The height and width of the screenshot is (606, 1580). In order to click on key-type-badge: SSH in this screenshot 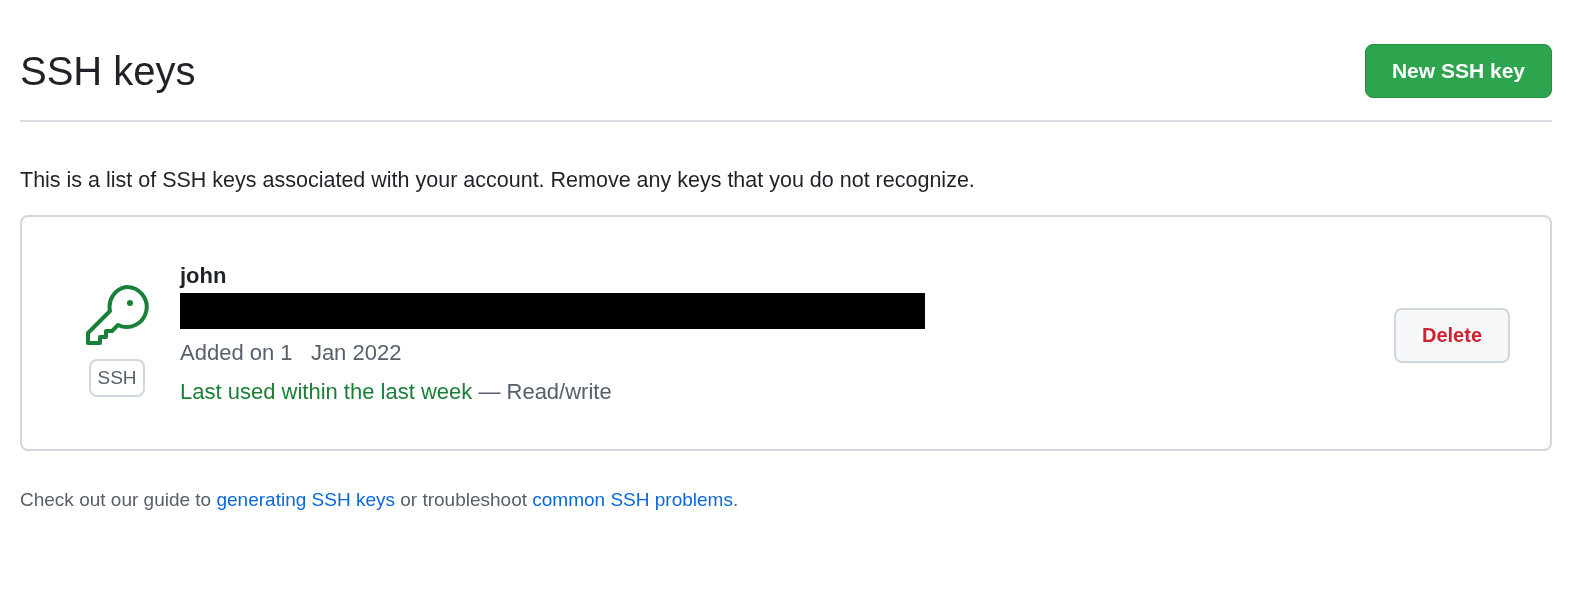, I will do `click(117, 378)`.